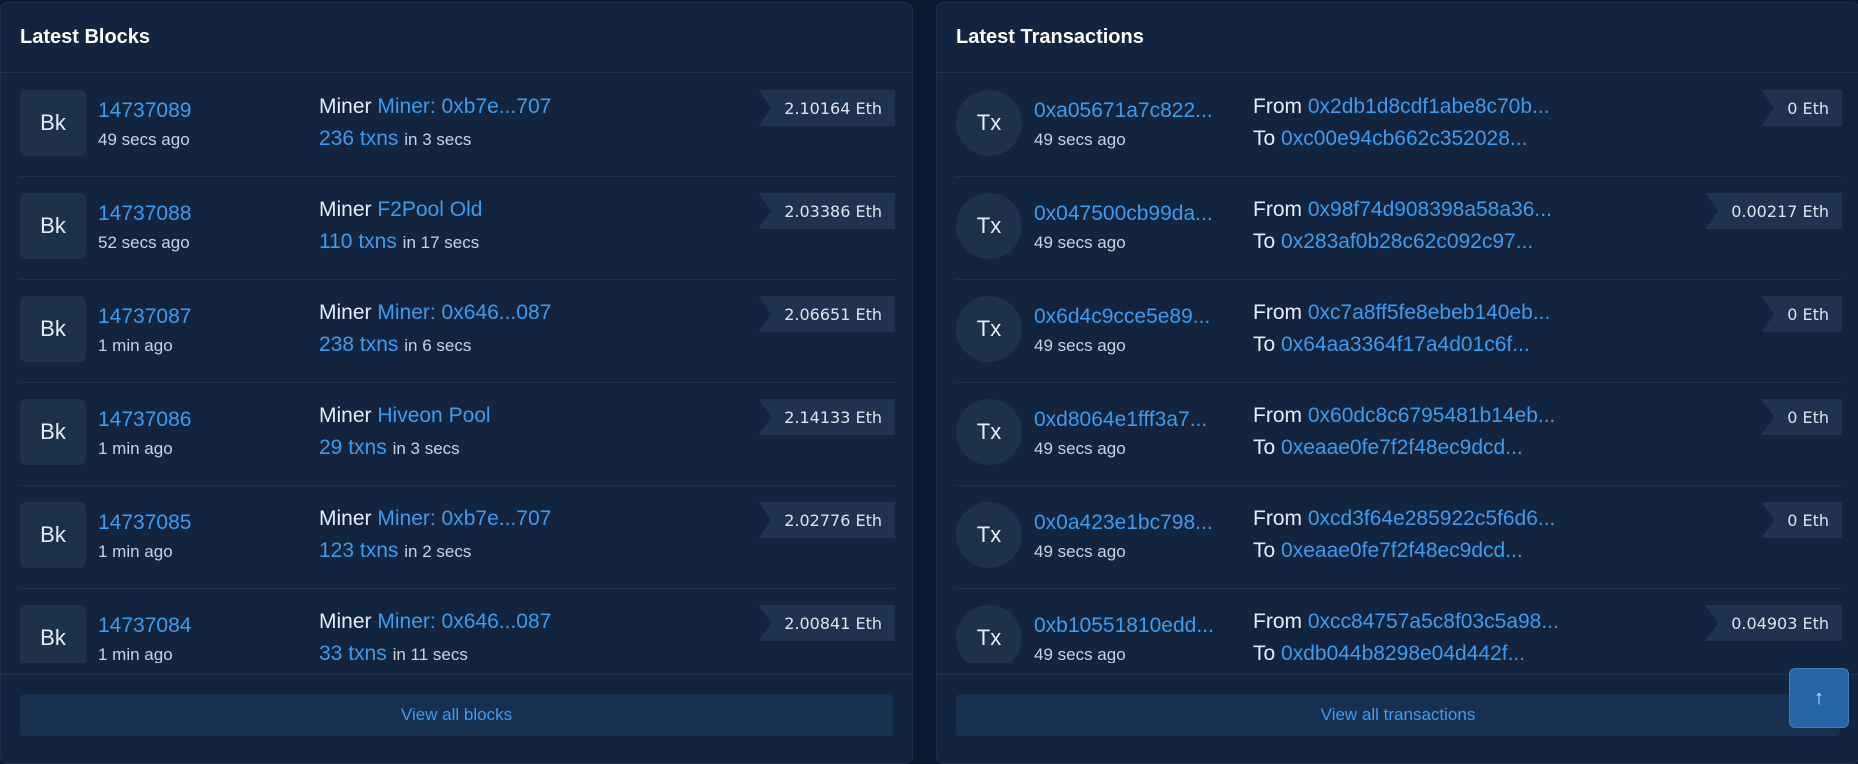  Describe the element at coordinates (144, 242) in the screenshot. I see `block-time: 52 secs ago` at that location.